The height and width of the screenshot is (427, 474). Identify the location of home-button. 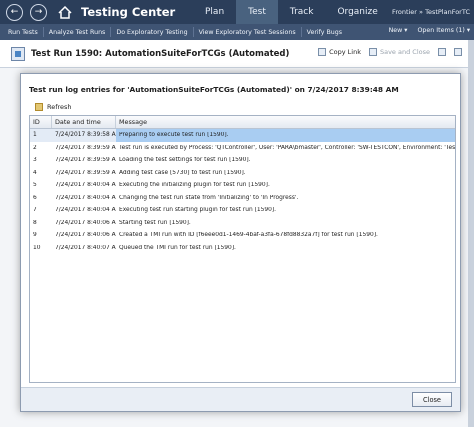
(65, 12).